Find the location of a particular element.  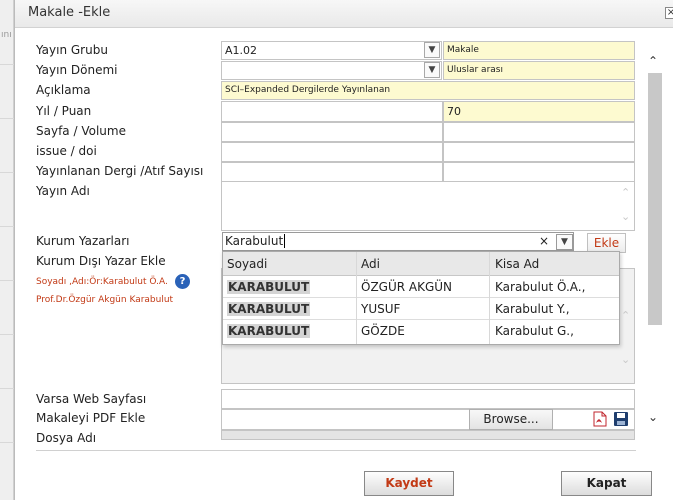

issue-input is located at coordinates (332, 152).